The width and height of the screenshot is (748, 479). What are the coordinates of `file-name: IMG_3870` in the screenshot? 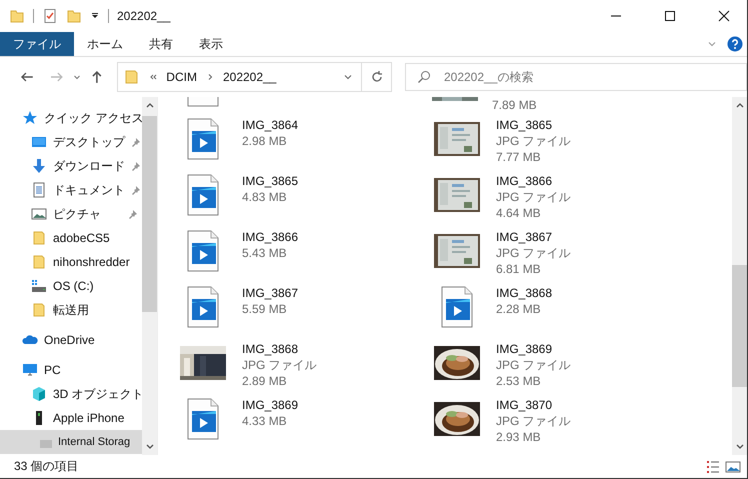 It's located at (525, 405).